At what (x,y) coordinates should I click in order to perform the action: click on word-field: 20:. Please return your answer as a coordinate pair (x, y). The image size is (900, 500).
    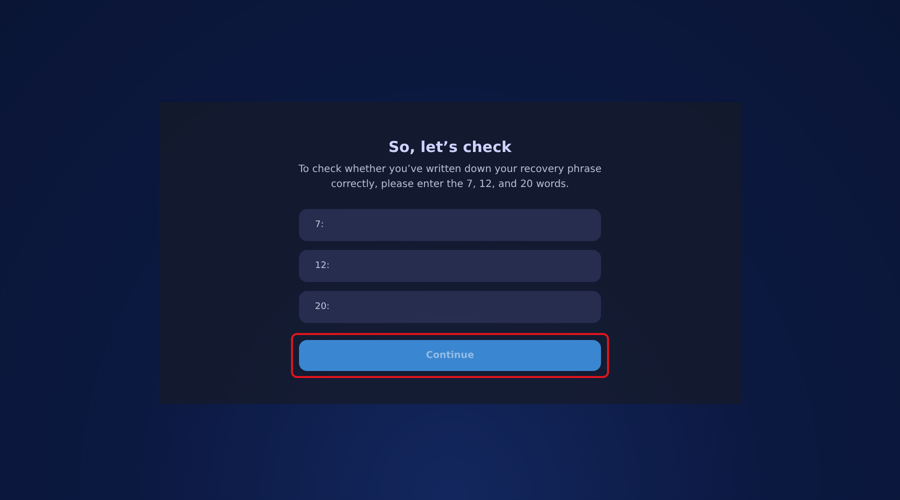
    Looking at the image, I should click on (450, 307).